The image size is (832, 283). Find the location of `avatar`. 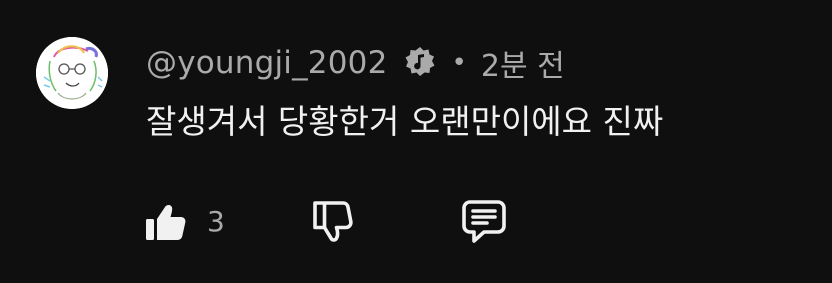

avatar is located at coordinates (72, 73).